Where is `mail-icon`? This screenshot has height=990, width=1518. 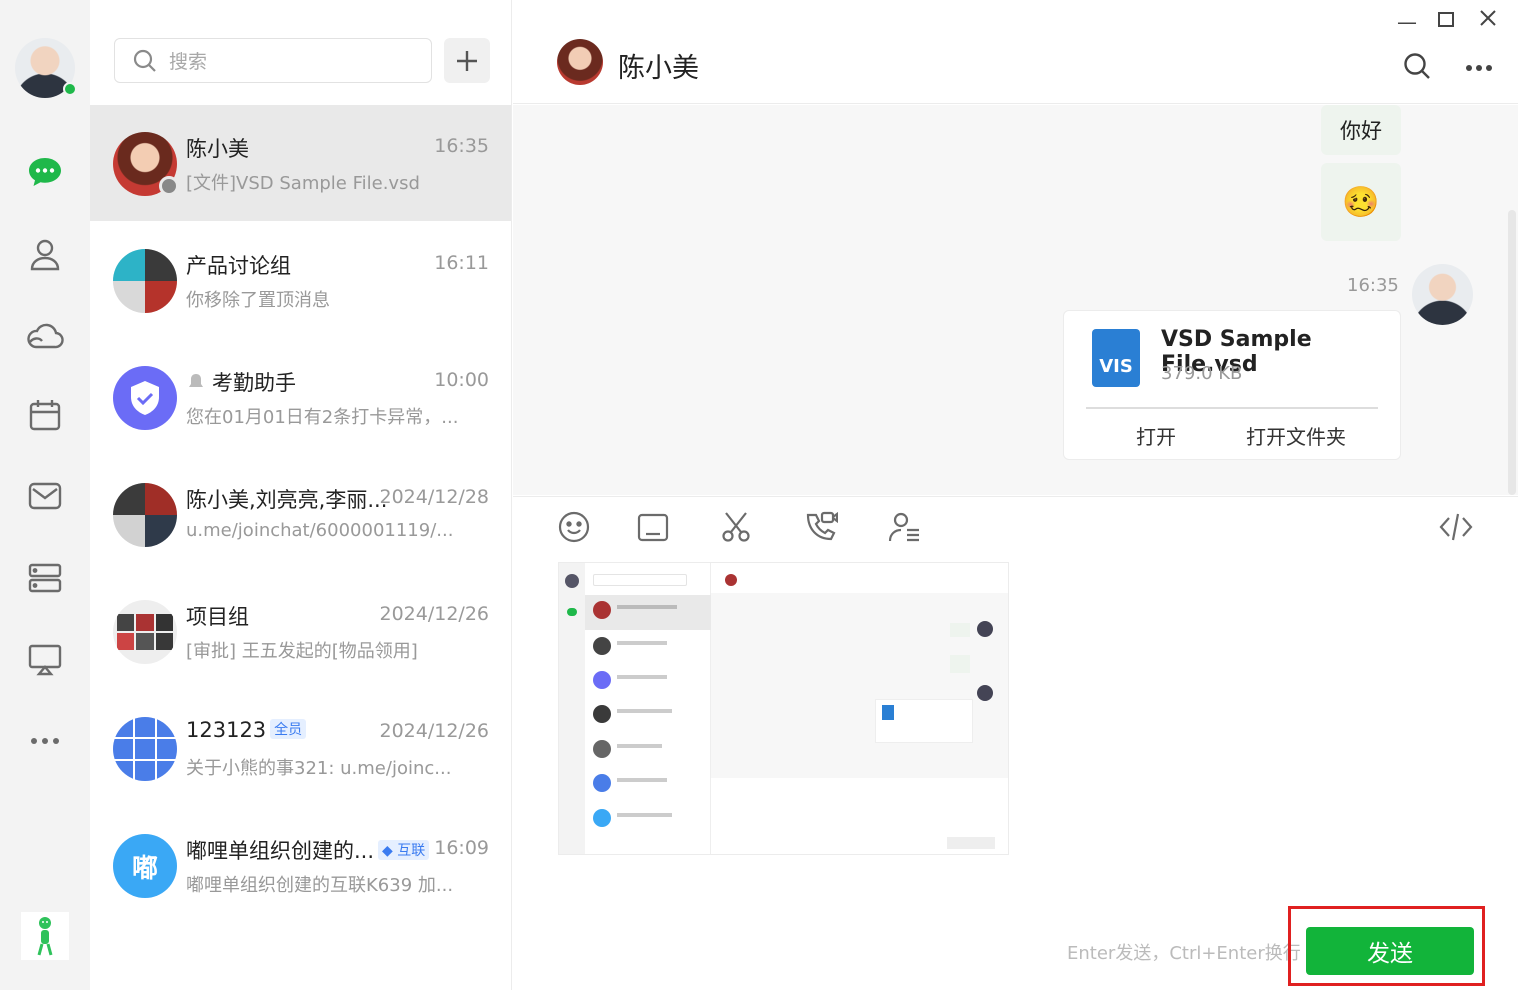 mail-icon is located at coordinates (45, 496).